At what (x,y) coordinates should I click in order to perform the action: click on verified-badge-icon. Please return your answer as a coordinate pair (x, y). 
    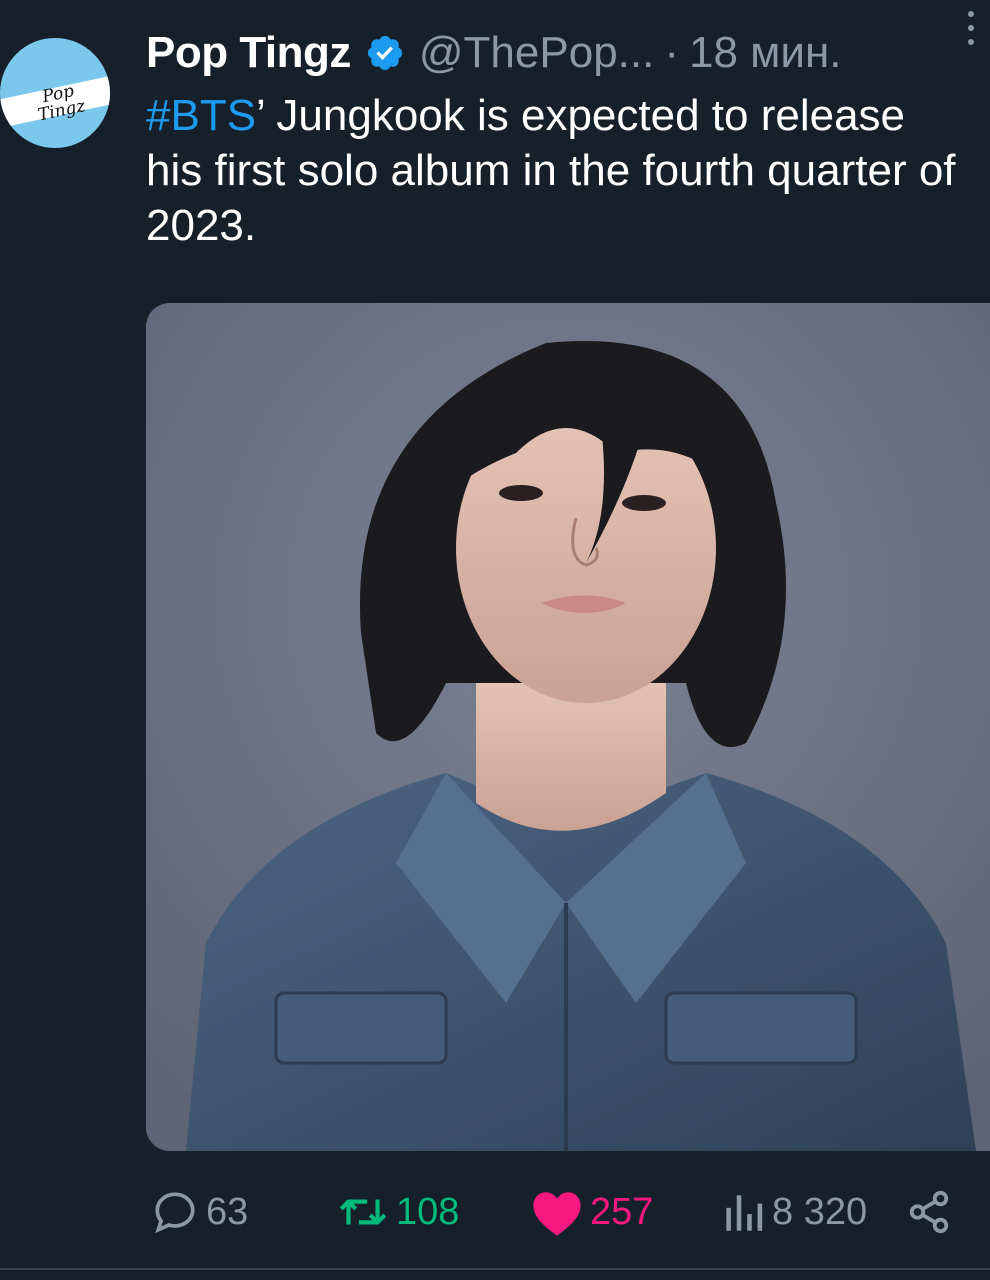
    Looking at the image, I should click on (384, 53).